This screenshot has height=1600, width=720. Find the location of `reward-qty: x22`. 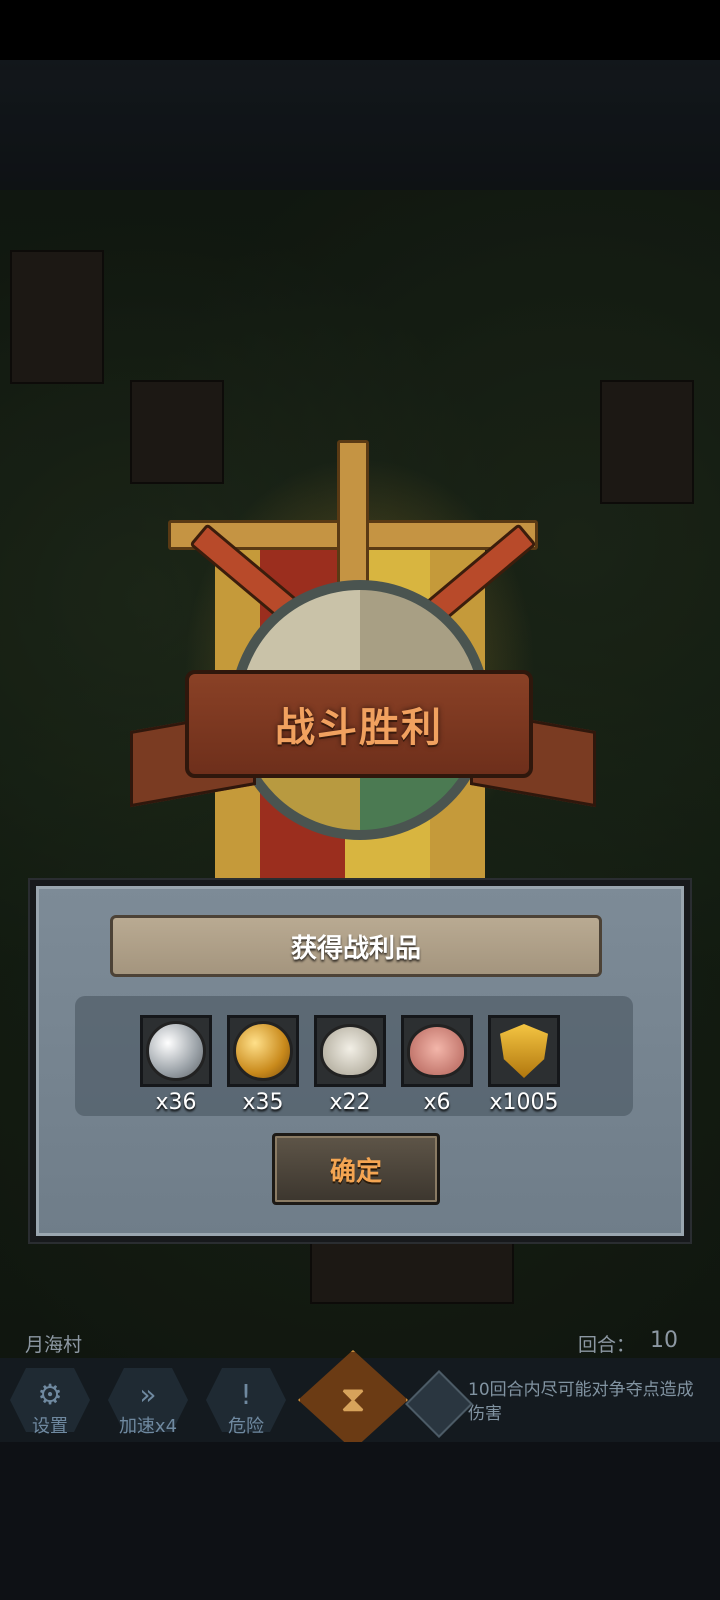

reward-qty: x22 is located at coordinates (350, 1102).